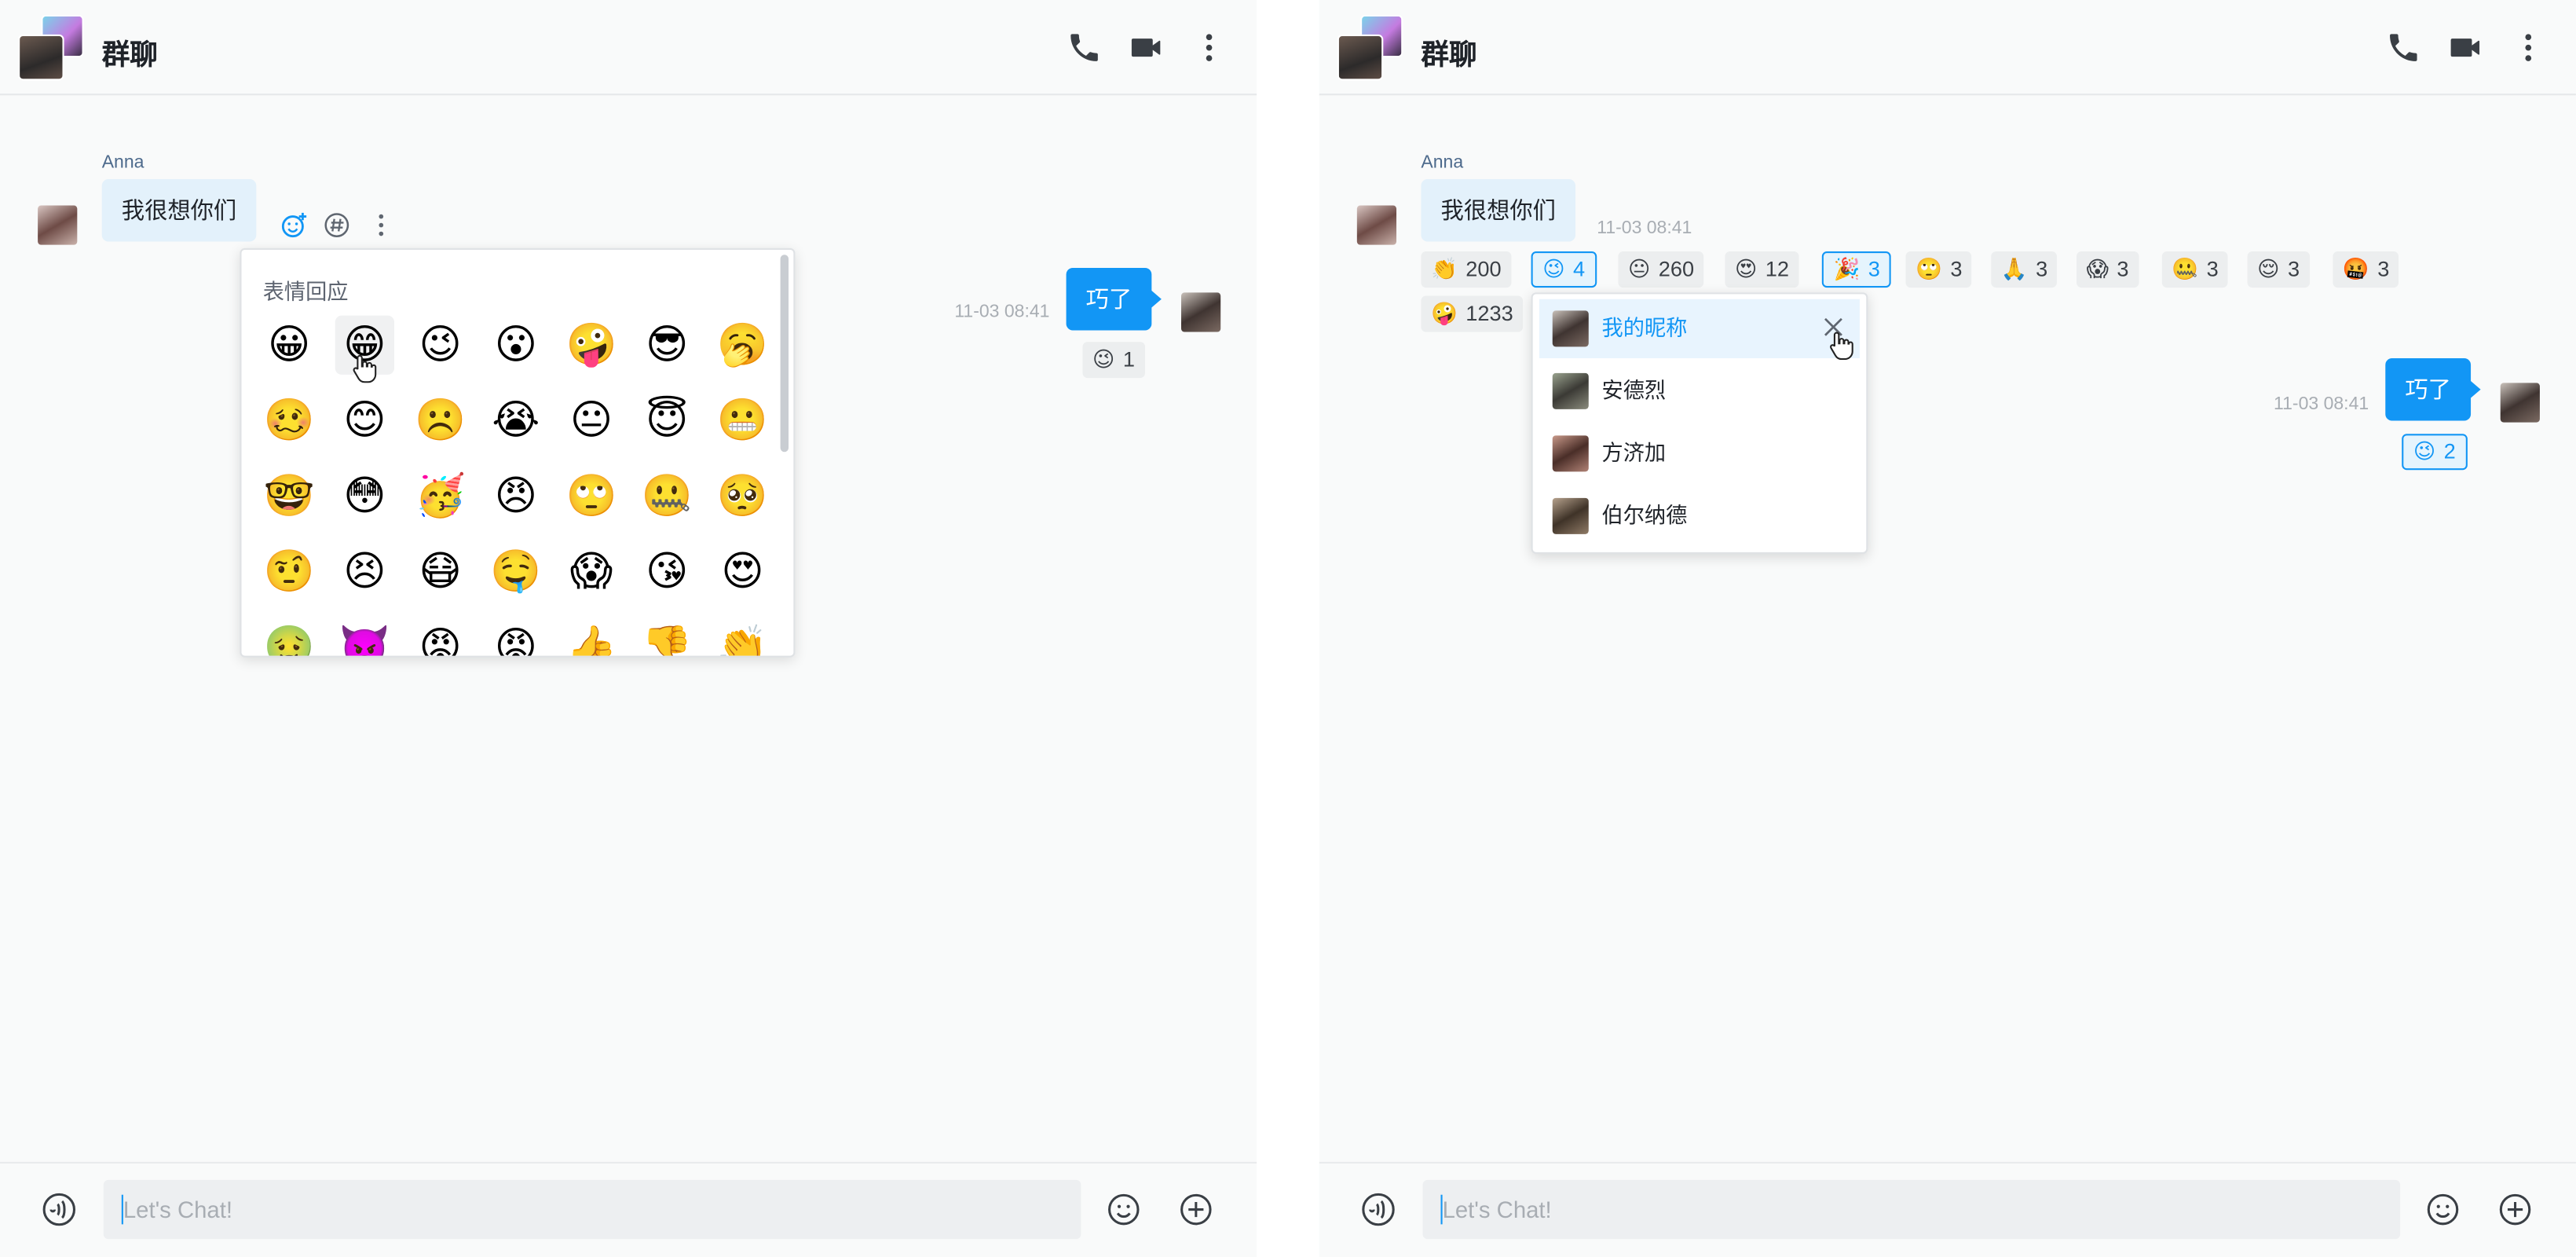 Image resolution: width=2576 pixels, height=1257 pixels. I want to click on thread-icon, so click(337, 225).